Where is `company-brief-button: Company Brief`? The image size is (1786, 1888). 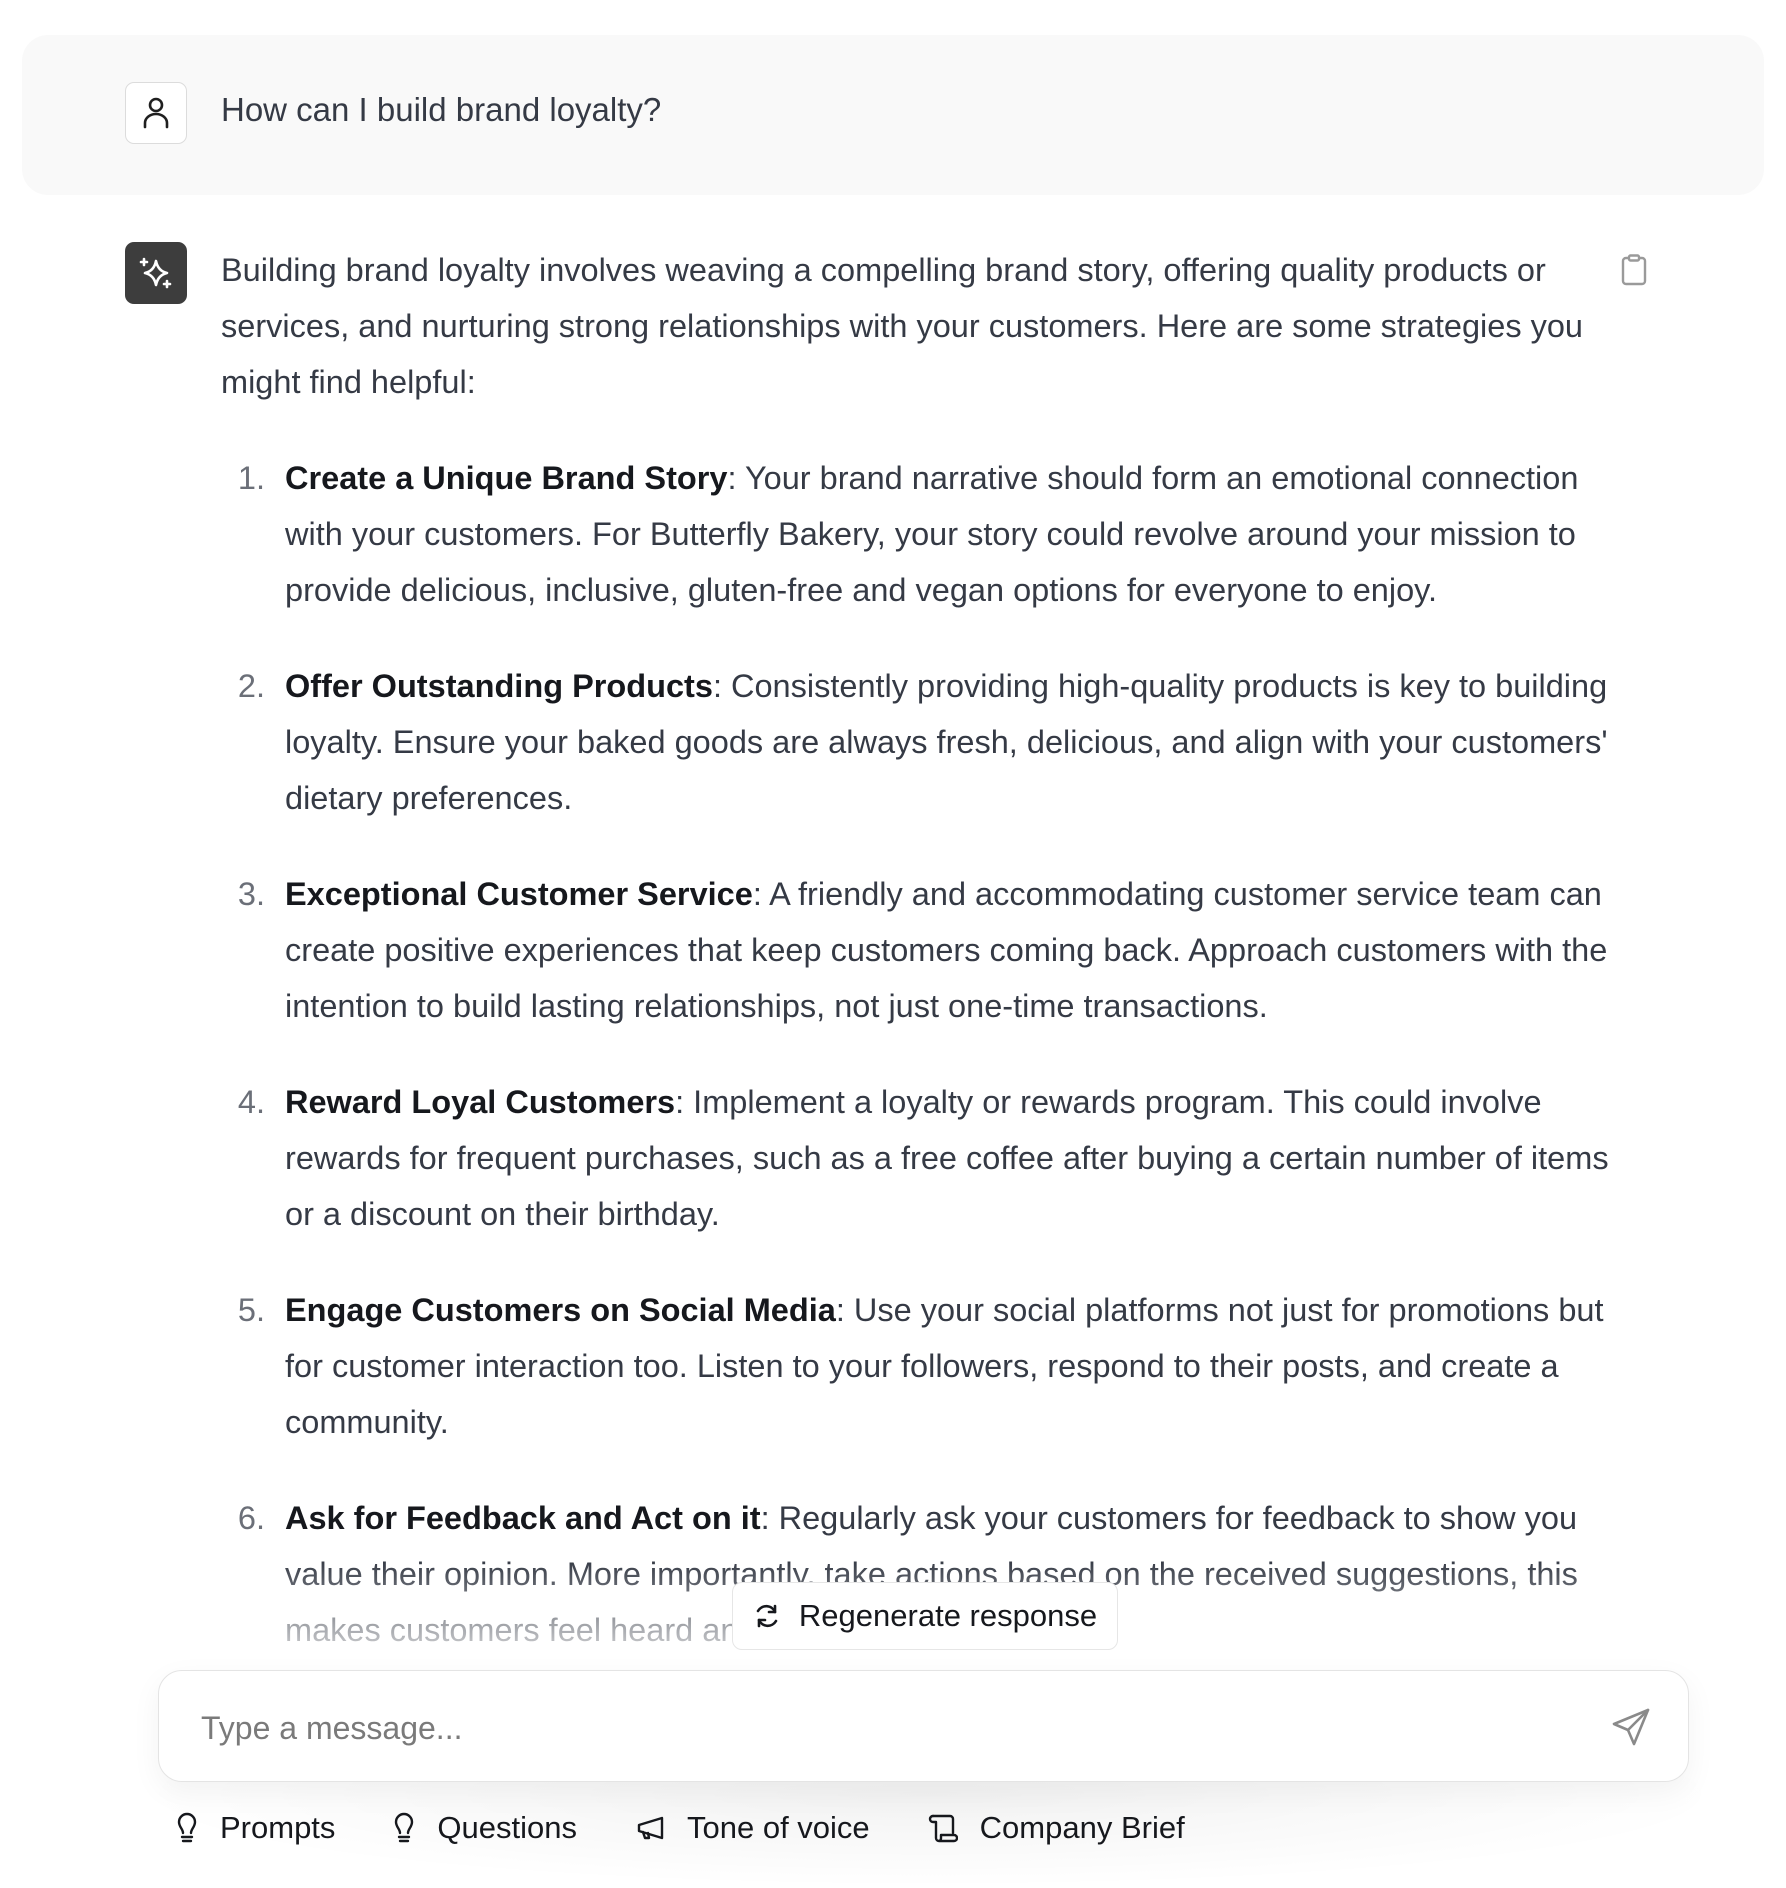 company-brief-button: Company Brief is located at coordinates (1056, 1828).